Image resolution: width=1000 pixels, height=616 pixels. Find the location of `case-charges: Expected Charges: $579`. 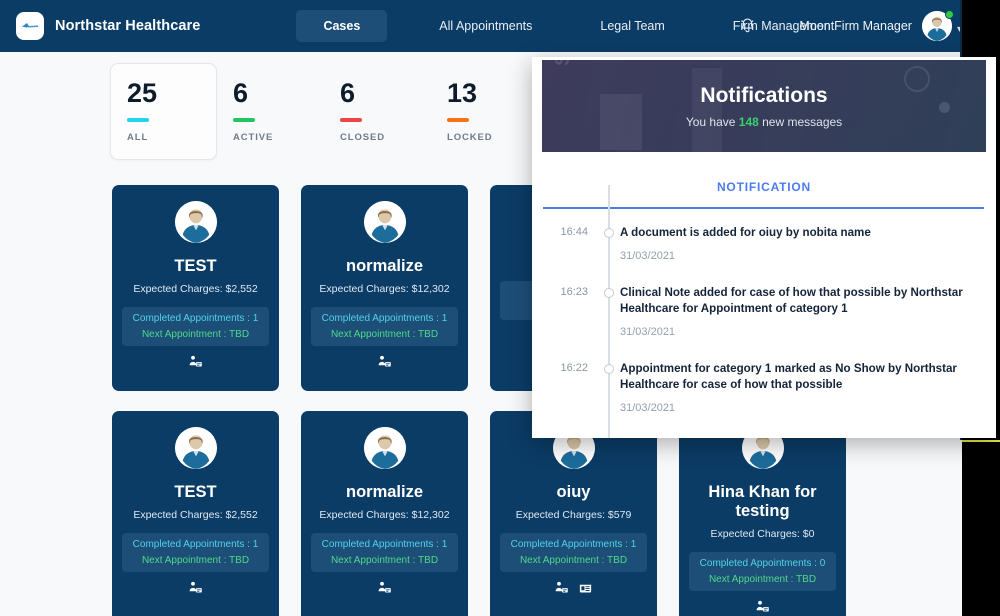

case-charges: Expected Charges: $579 is located at coordinates (573, 514).